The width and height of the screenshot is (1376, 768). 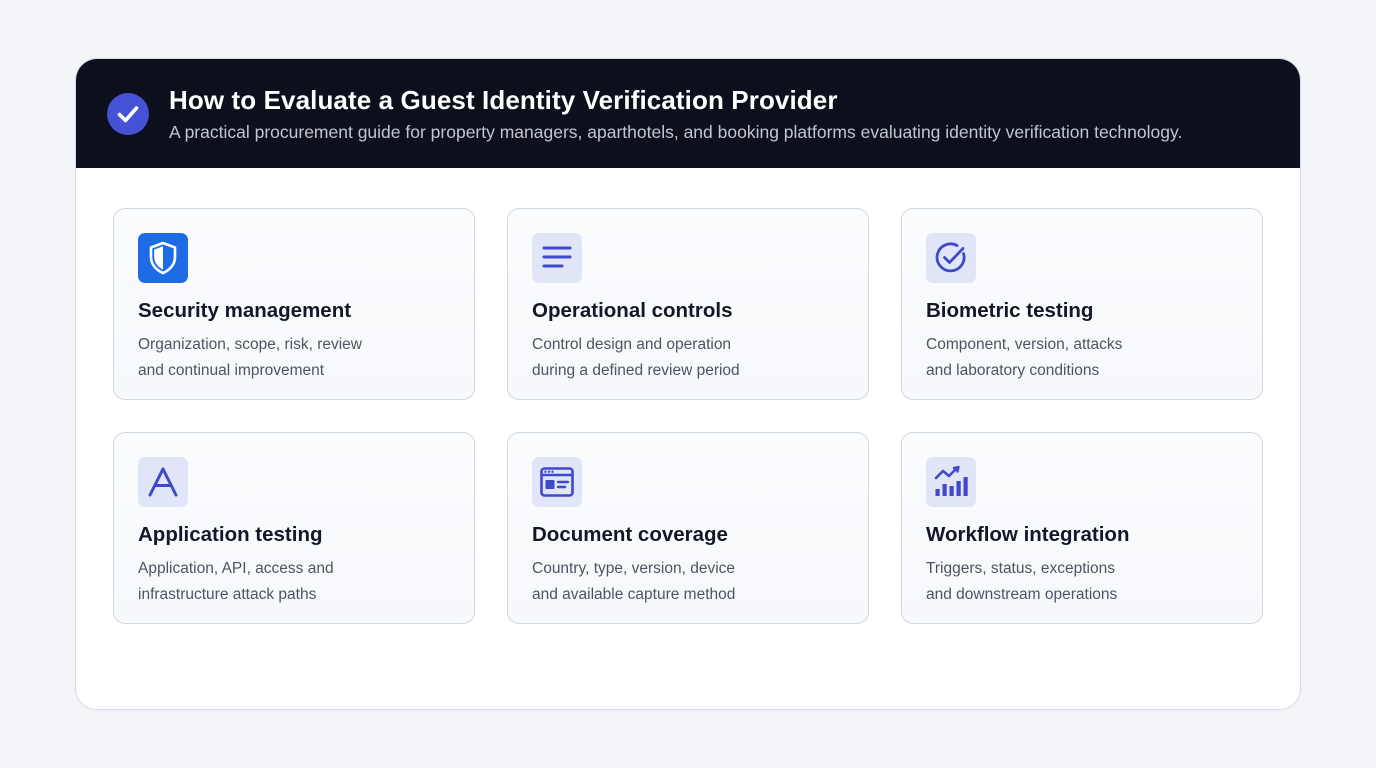 I want to click on card-title: Workflow integration, so click(x=1028, y=534).